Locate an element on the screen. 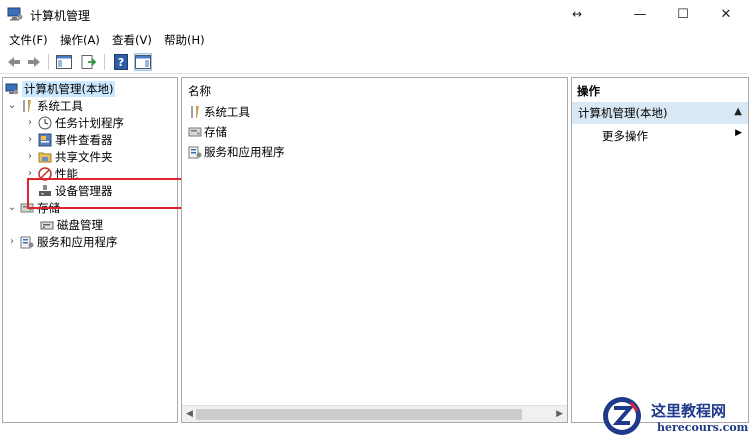 The width and height of the screenshot is (749, 438). highlight-device-manager is located at coordinates (107, 193).